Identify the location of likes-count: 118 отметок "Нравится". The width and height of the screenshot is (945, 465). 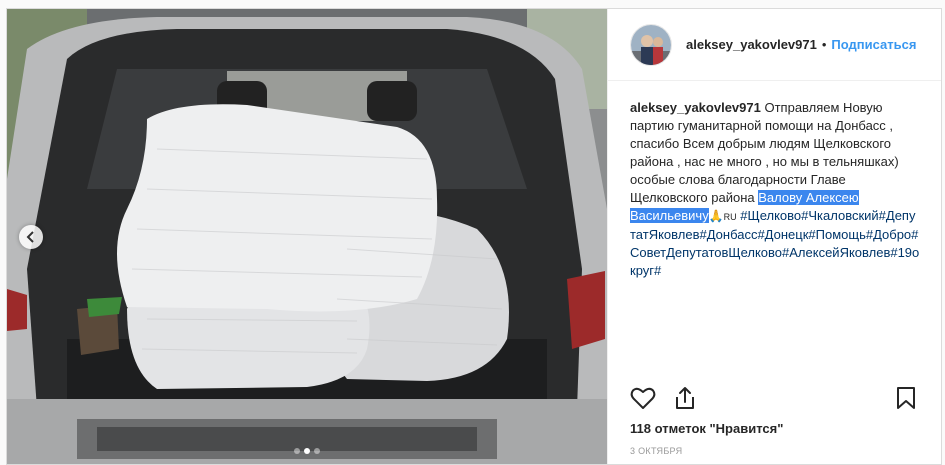
(706, 428).